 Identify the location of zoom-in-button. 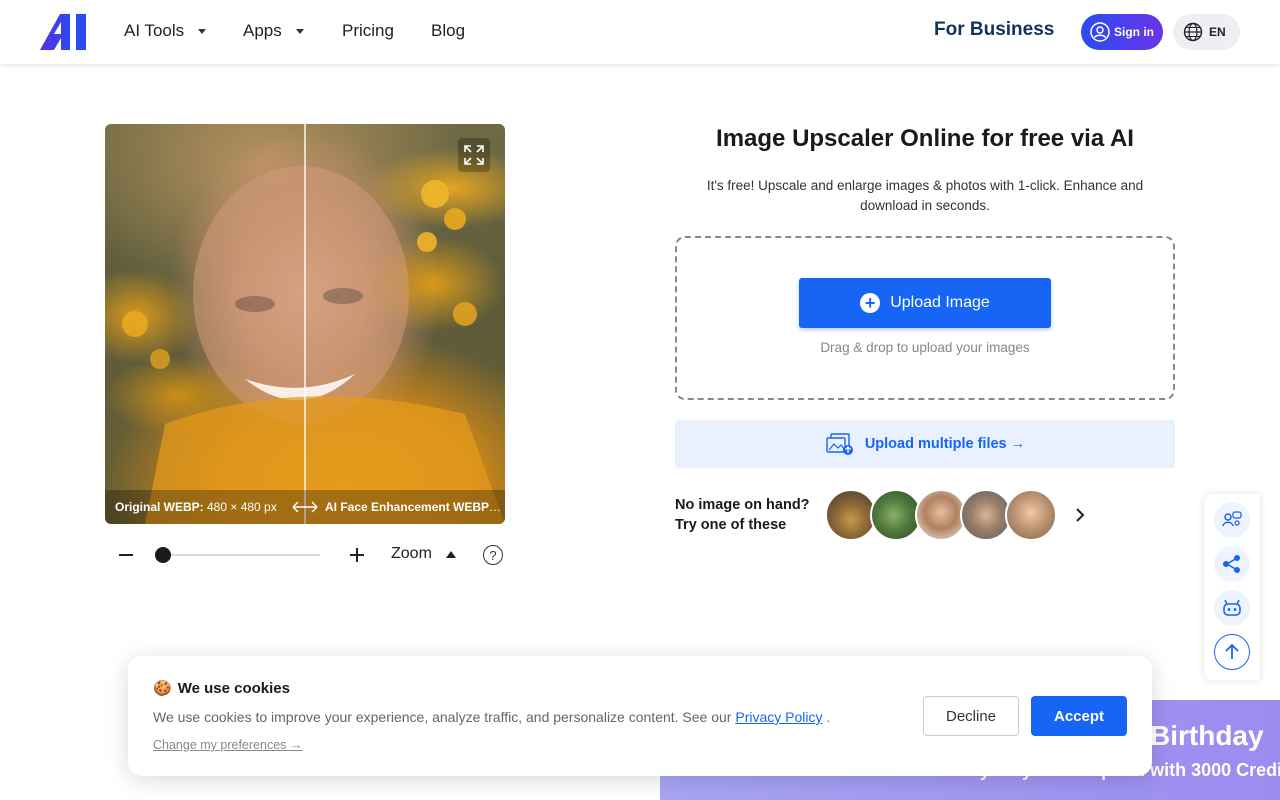
(357, 555).